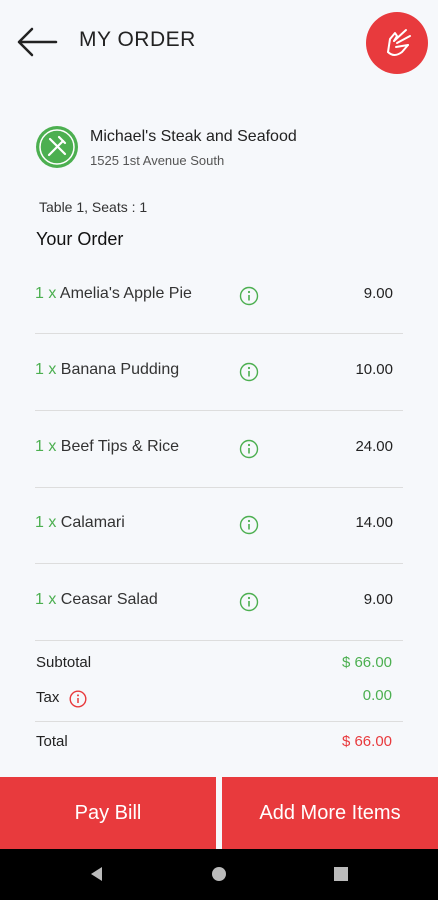 Image resolution: width=438 pixels, height=900 pixels. Describe the element at coordinates (219, 399) in the screenshot. I see `order-item: 1 x Banana Pudding 10.00` at that location.